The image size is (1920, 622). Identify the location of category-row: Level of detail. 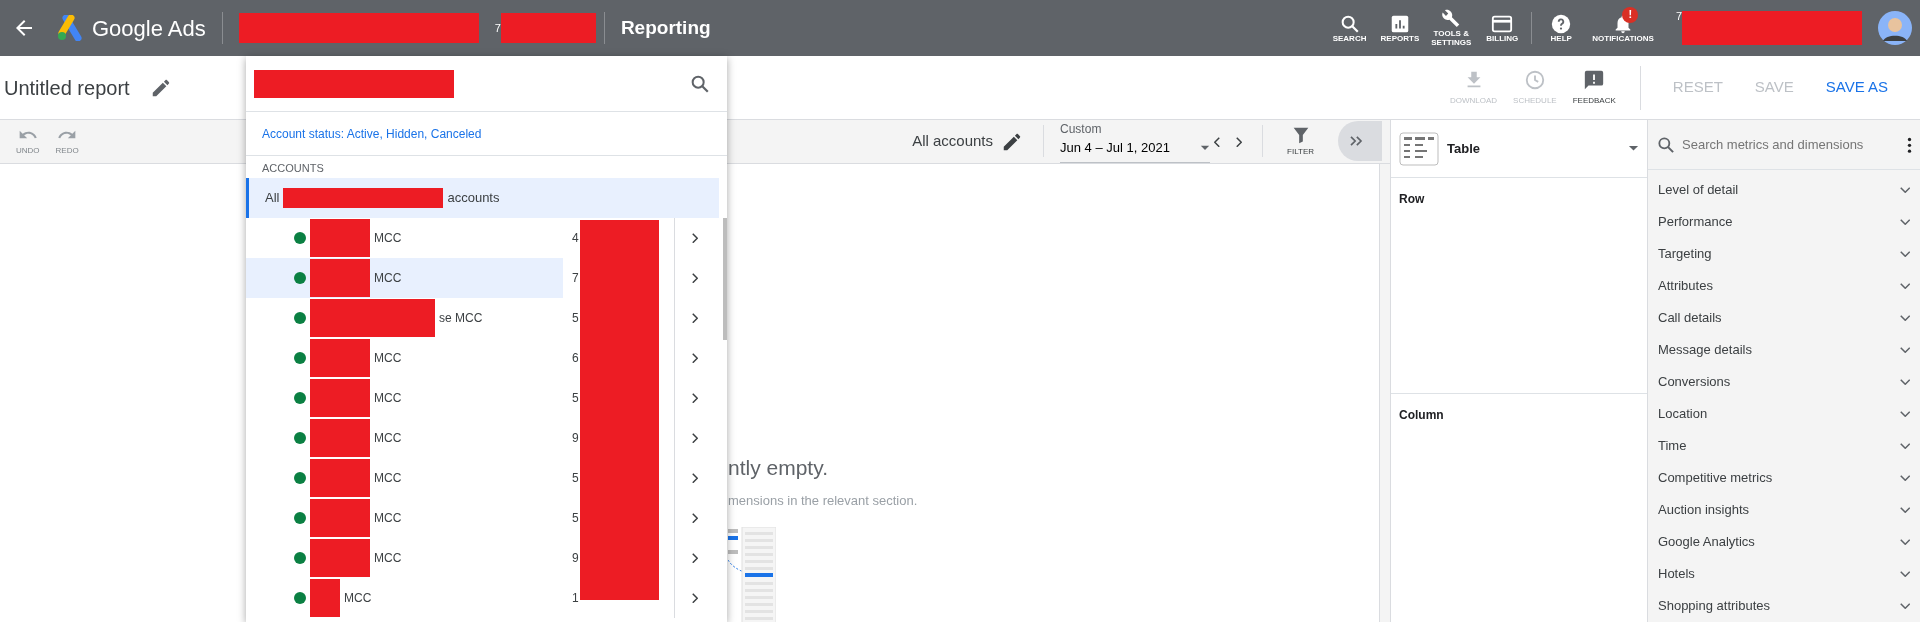
(1784, 190).